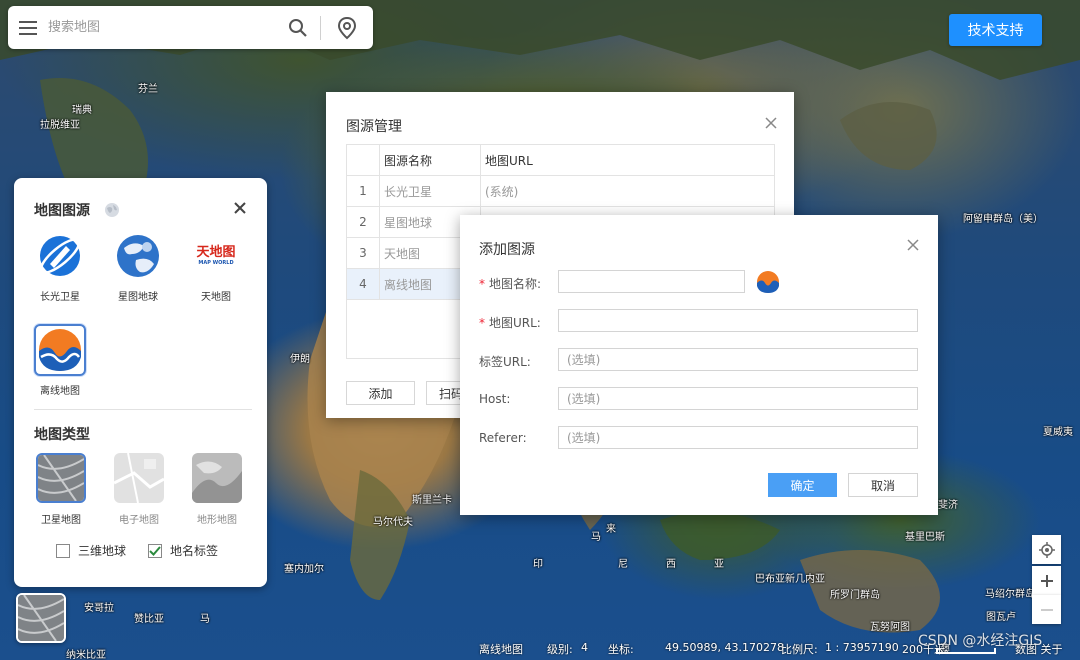  Describe the element at coordinates (216, 263) in the screenshot. I see `tianditu-logo-subtext: MAP WORLD` at that location.